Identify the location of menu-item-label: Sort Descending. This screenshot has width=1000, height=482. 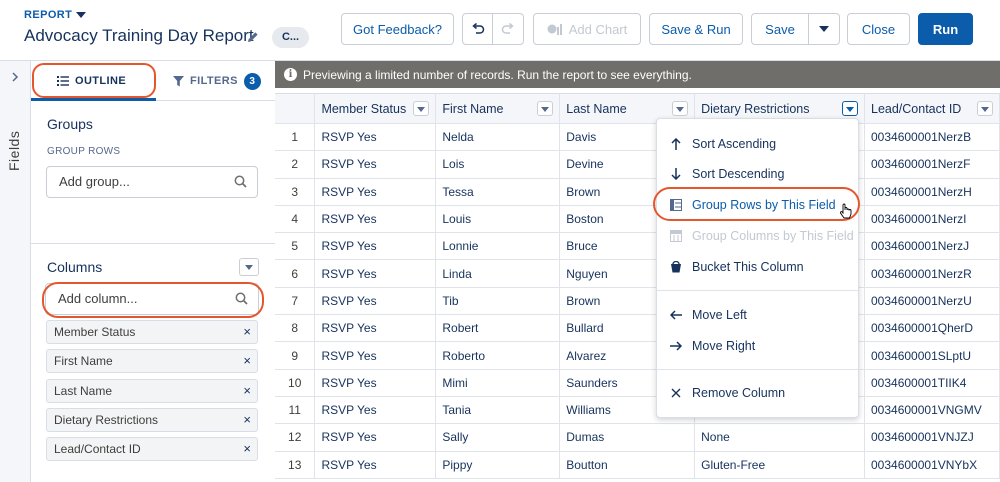
(738, 174).